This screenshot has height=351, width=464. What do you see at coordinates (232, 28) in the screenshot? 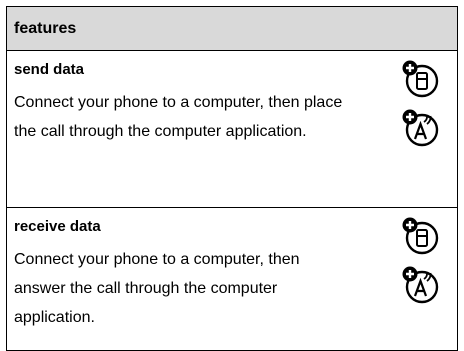
I see `table-header: features` at bounding box center [232, 28].